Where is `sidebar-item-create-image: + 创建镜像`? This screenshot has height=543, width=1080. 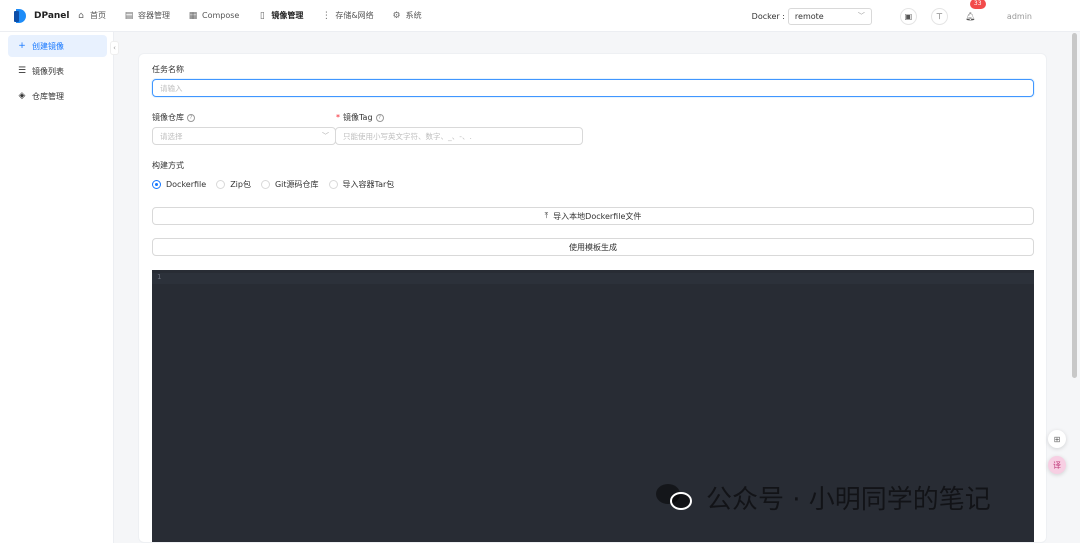 sidebar-item-create-image: + 创建镜像 is located at coordinates (57, 46).